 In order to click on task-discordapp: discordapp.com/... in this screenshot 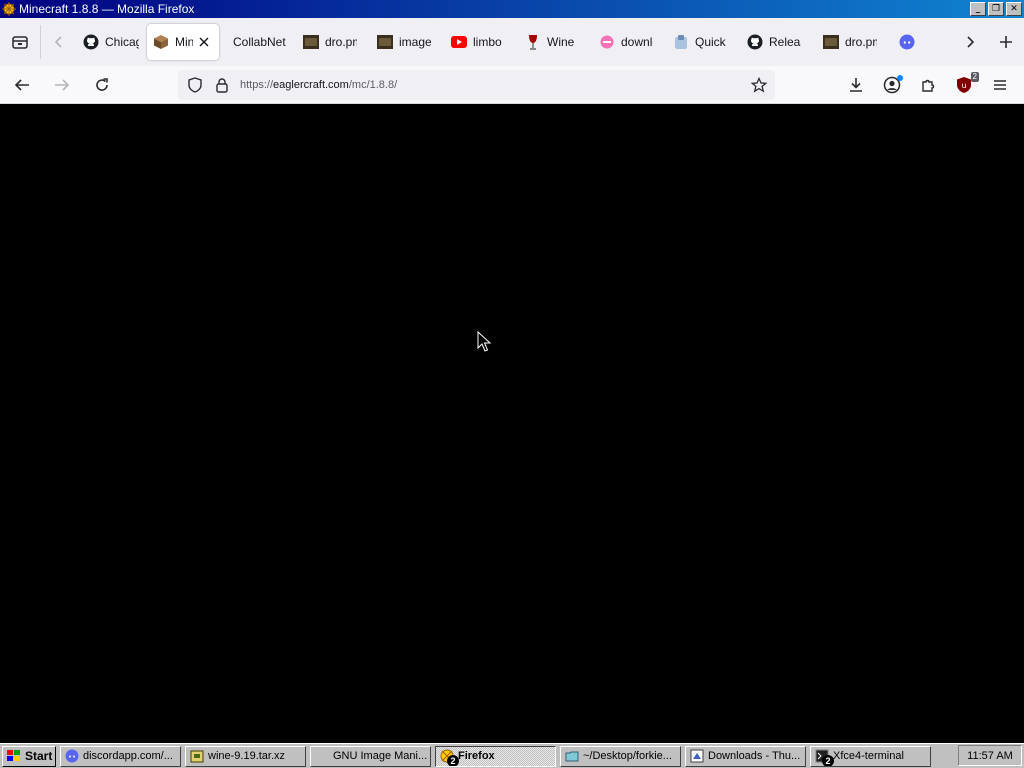, I will do `click(120, 756)`.